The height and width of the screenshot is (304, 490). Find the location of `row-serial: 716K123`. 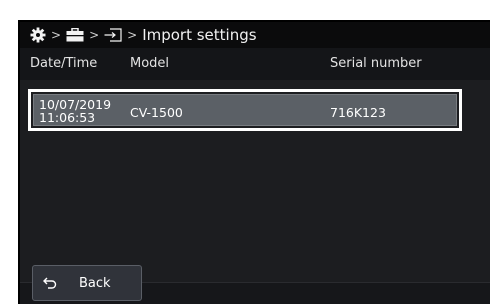

row-serial: 716K123 is located at coordinates (358, 112).